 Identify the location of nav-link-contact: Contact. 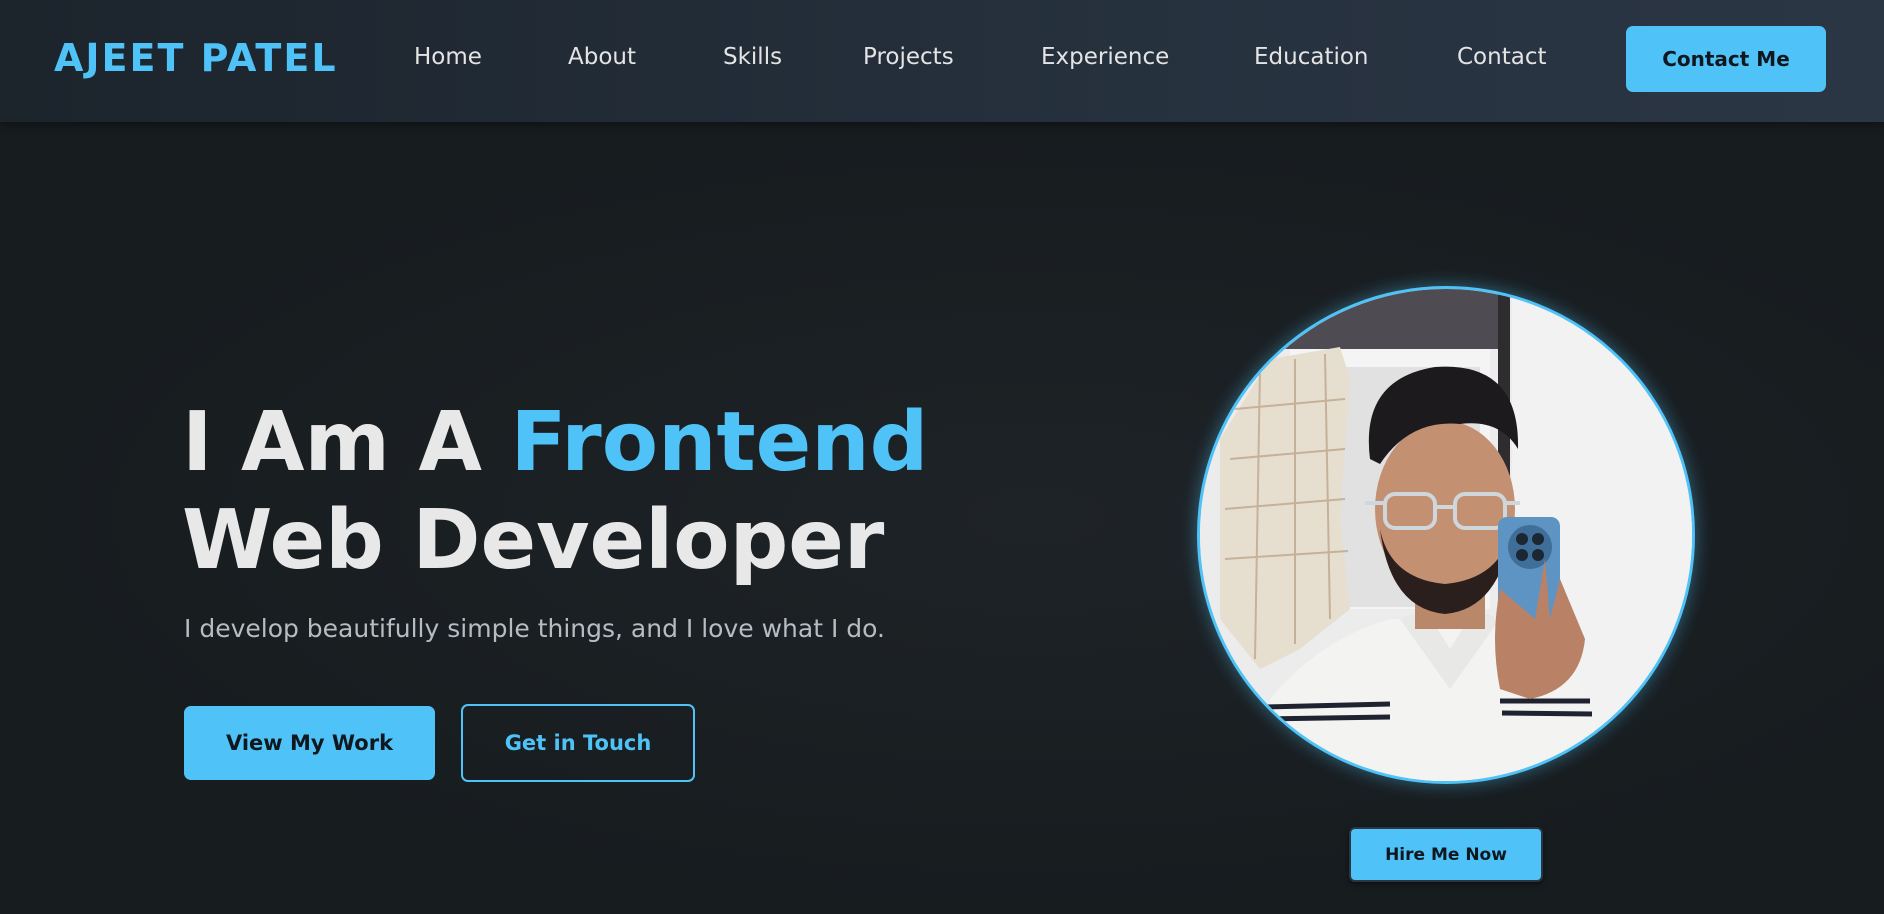
(1501, 57).